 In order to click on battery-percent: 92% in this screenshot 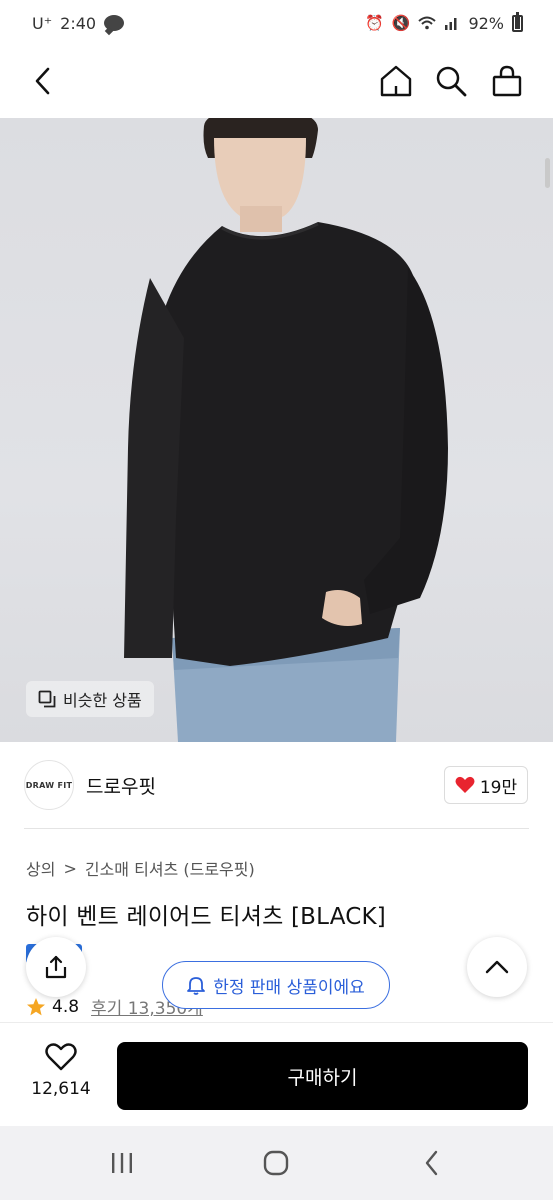, I will do `click(486, 23)`.